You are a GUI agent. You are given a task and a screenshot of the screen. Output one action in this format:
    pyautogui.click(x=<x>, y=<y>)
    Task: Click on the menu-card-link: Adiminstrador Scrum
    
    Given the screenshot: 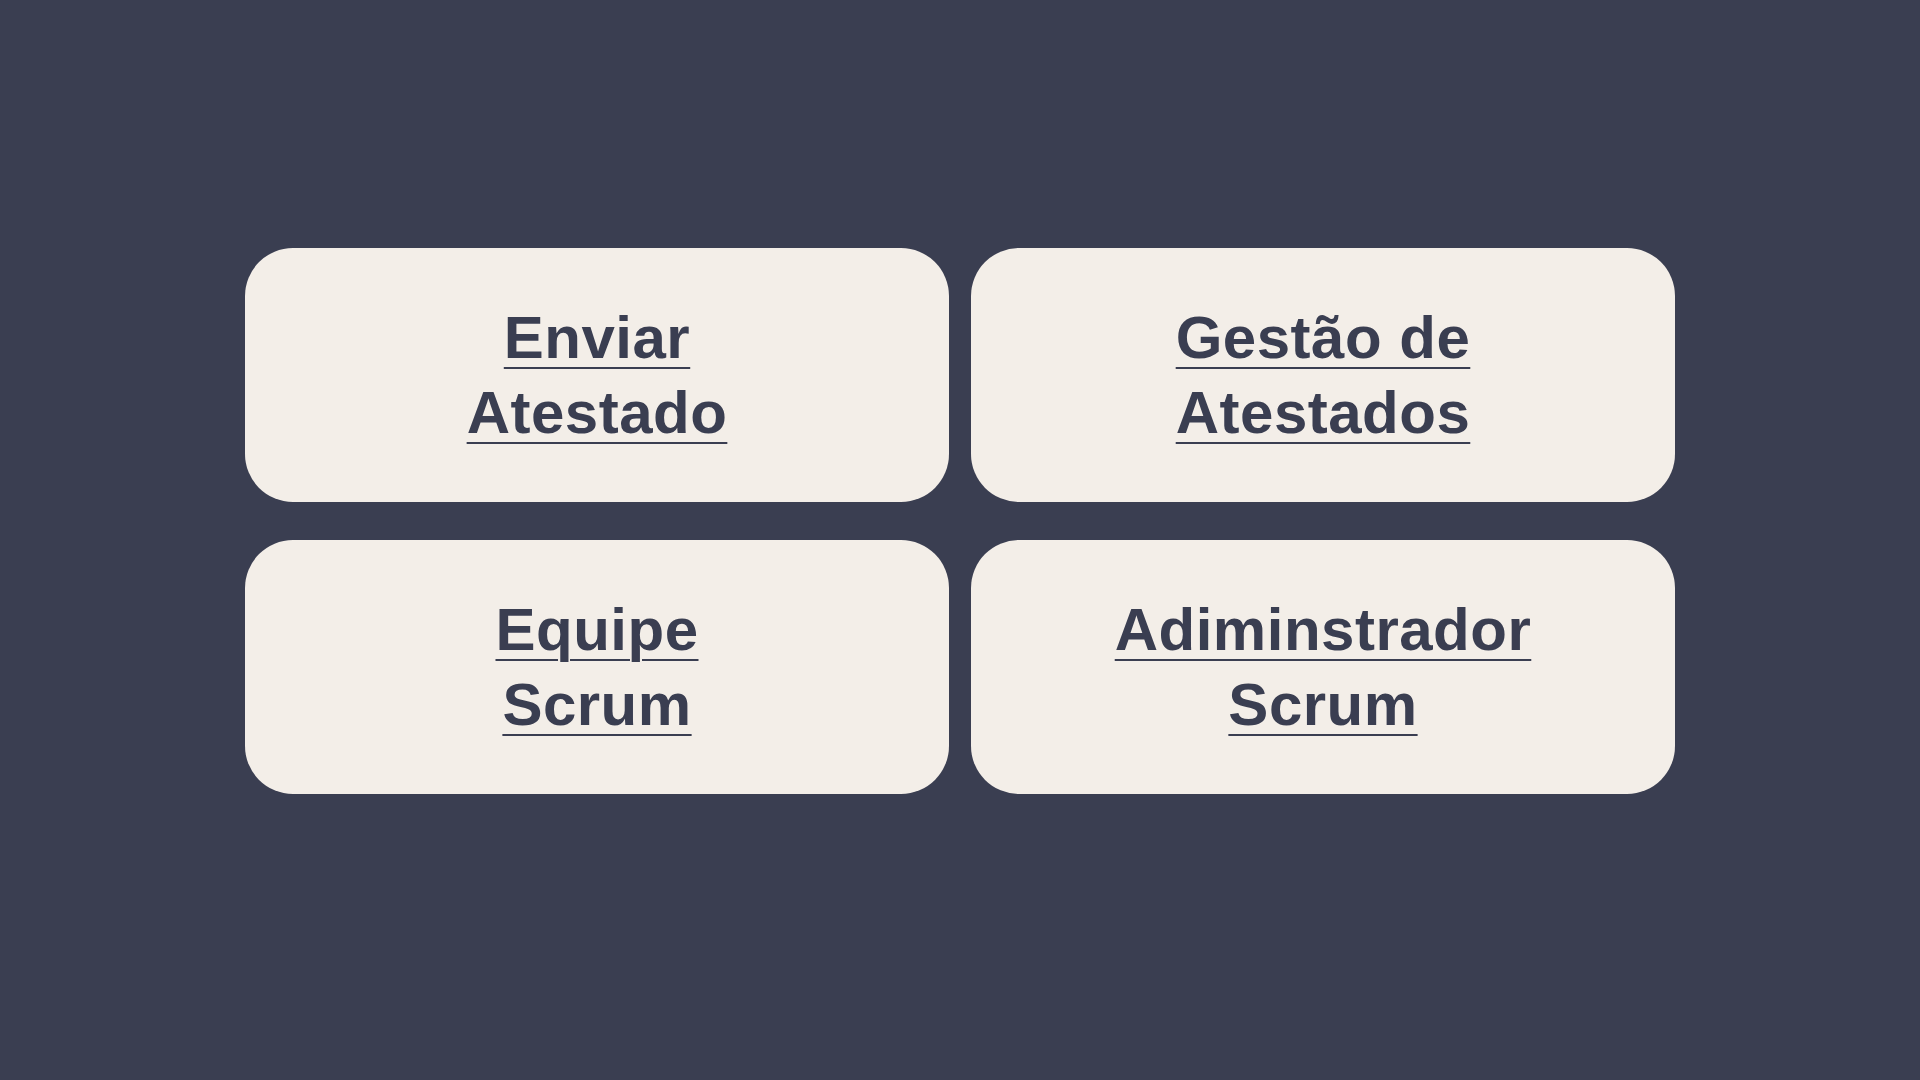 What is the action you would take?
    pyautogui.click(x=1323, y=667)
    